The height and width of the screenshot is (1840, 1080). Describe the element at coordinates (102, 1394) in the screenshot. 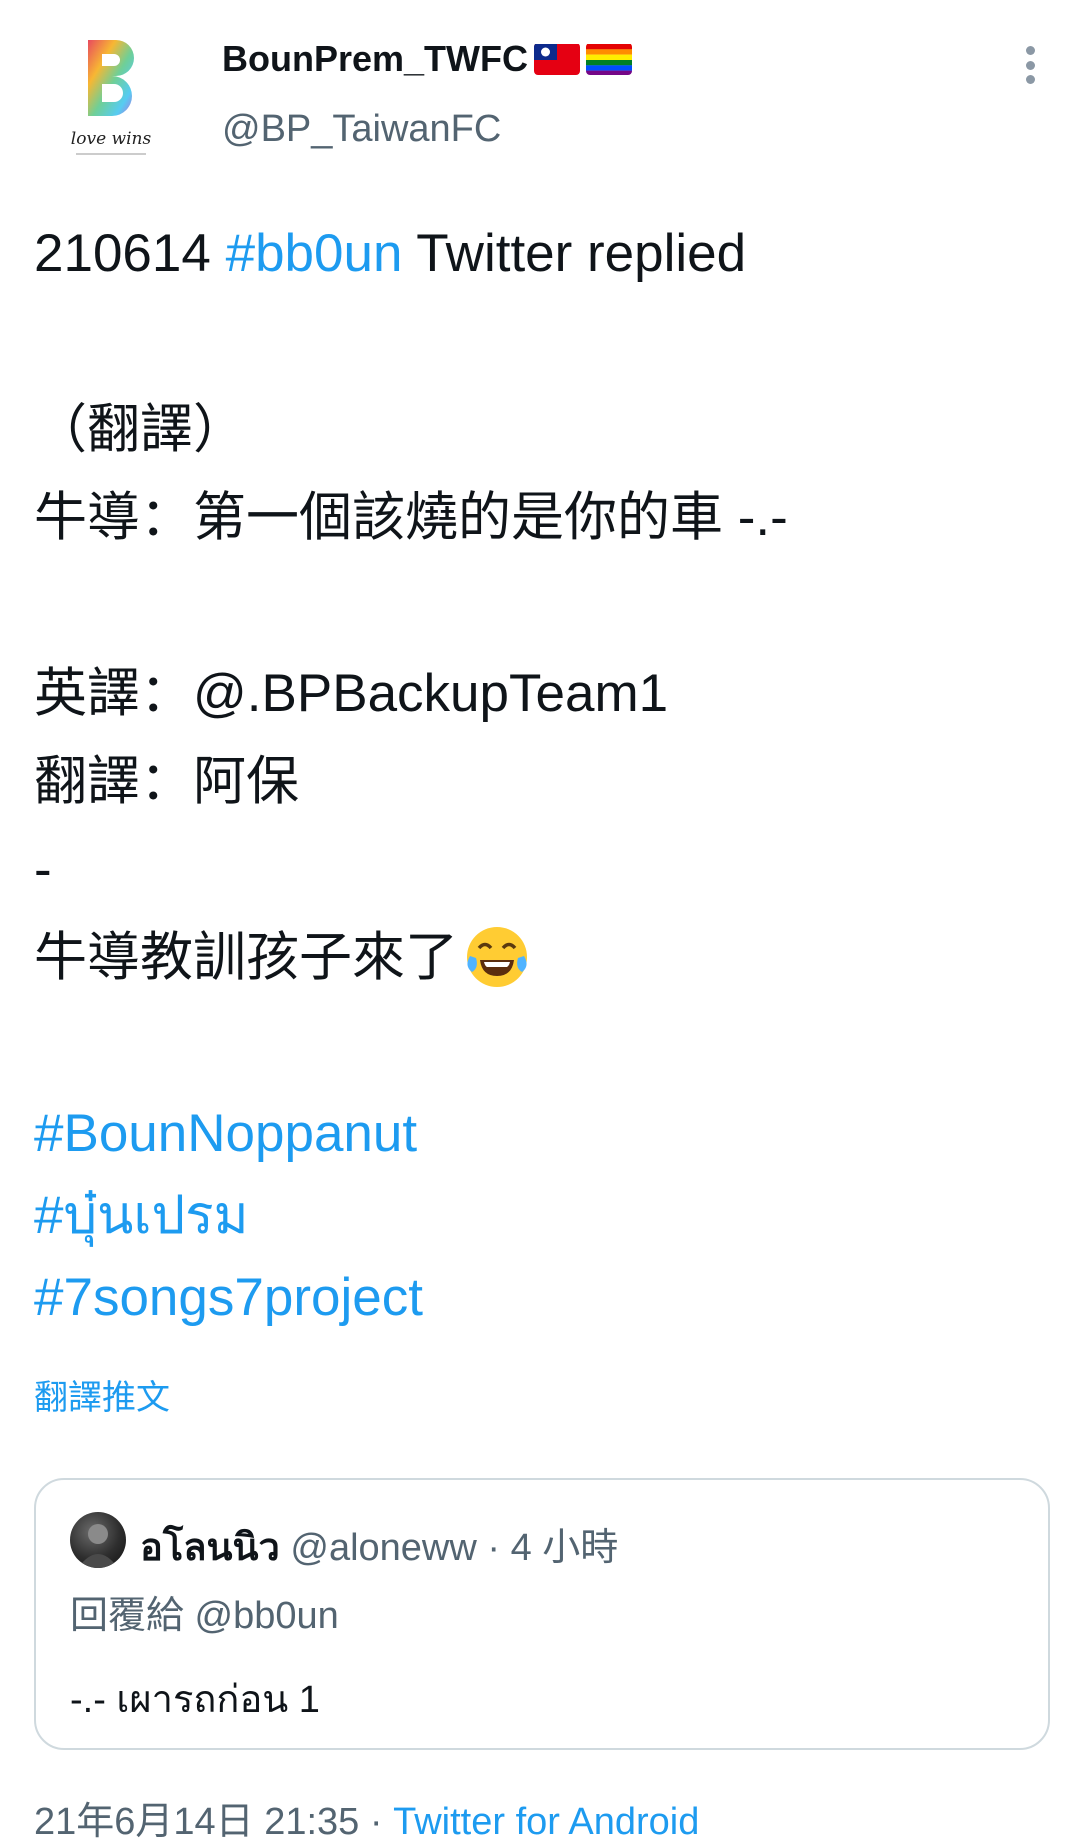

I see `translate-tweet-link: 翻譯推文` at that location.